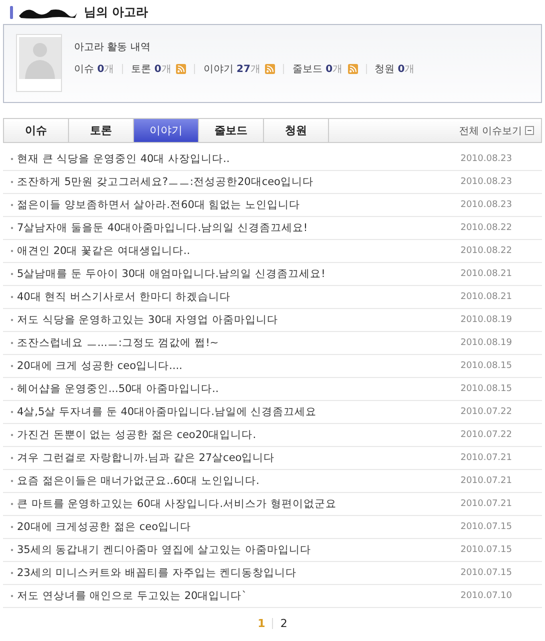 This screenshot has width=545, height=641. What do you see at coordinates (231, 130) in the screenshot?
I see `tab: 줄보드` at bounding box center [231, 130].